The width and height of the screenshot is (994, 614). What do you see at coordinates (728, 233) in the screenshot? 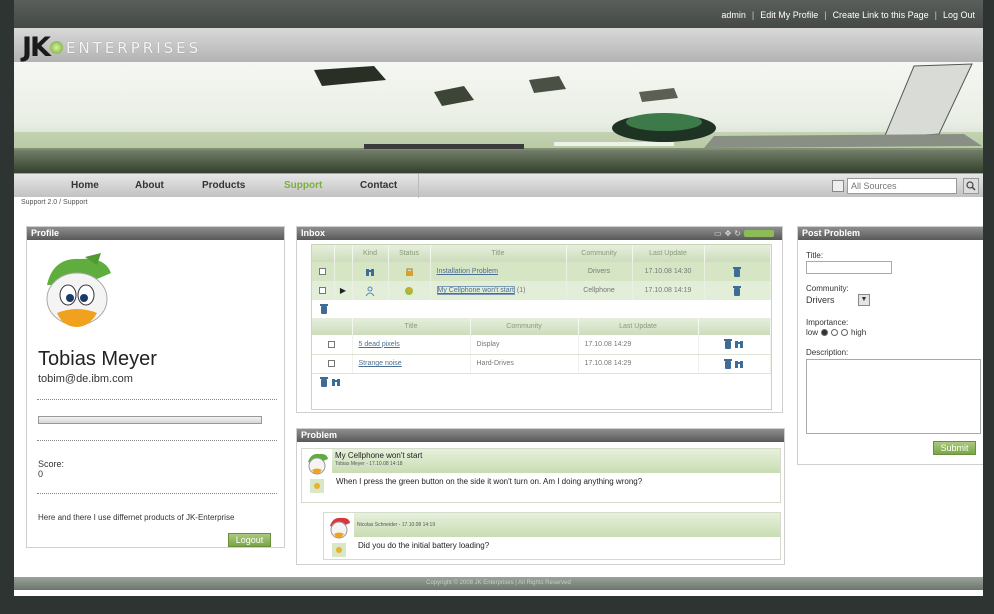
I see `move-icon: ✥` at bounding box center [728, 233].